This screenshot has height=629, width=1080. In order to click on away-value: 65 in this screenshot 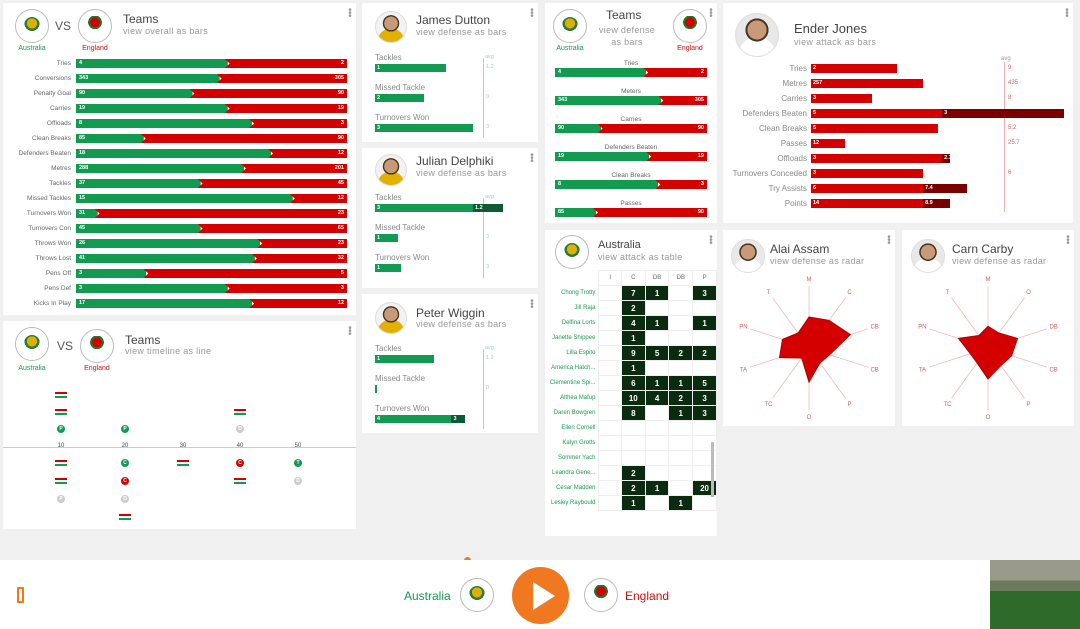, I will do `click(340, 228)`.